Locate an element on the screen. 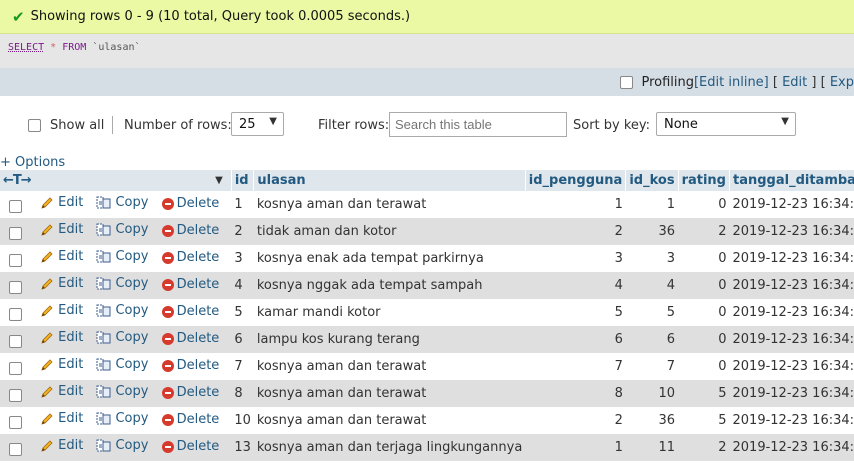  profiling-checkbox is located at coordinates (627, 82).